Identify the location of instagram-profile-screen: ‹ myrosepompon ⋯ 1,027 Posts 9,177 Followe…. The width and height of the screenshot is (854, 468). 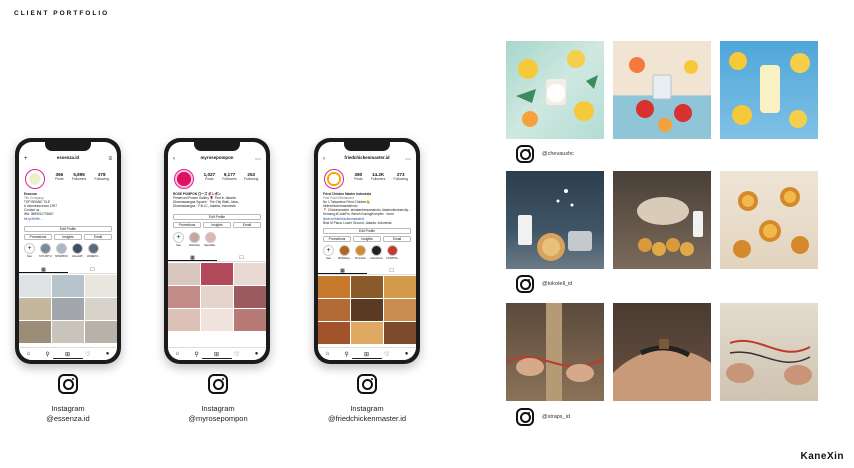
(217, 251).